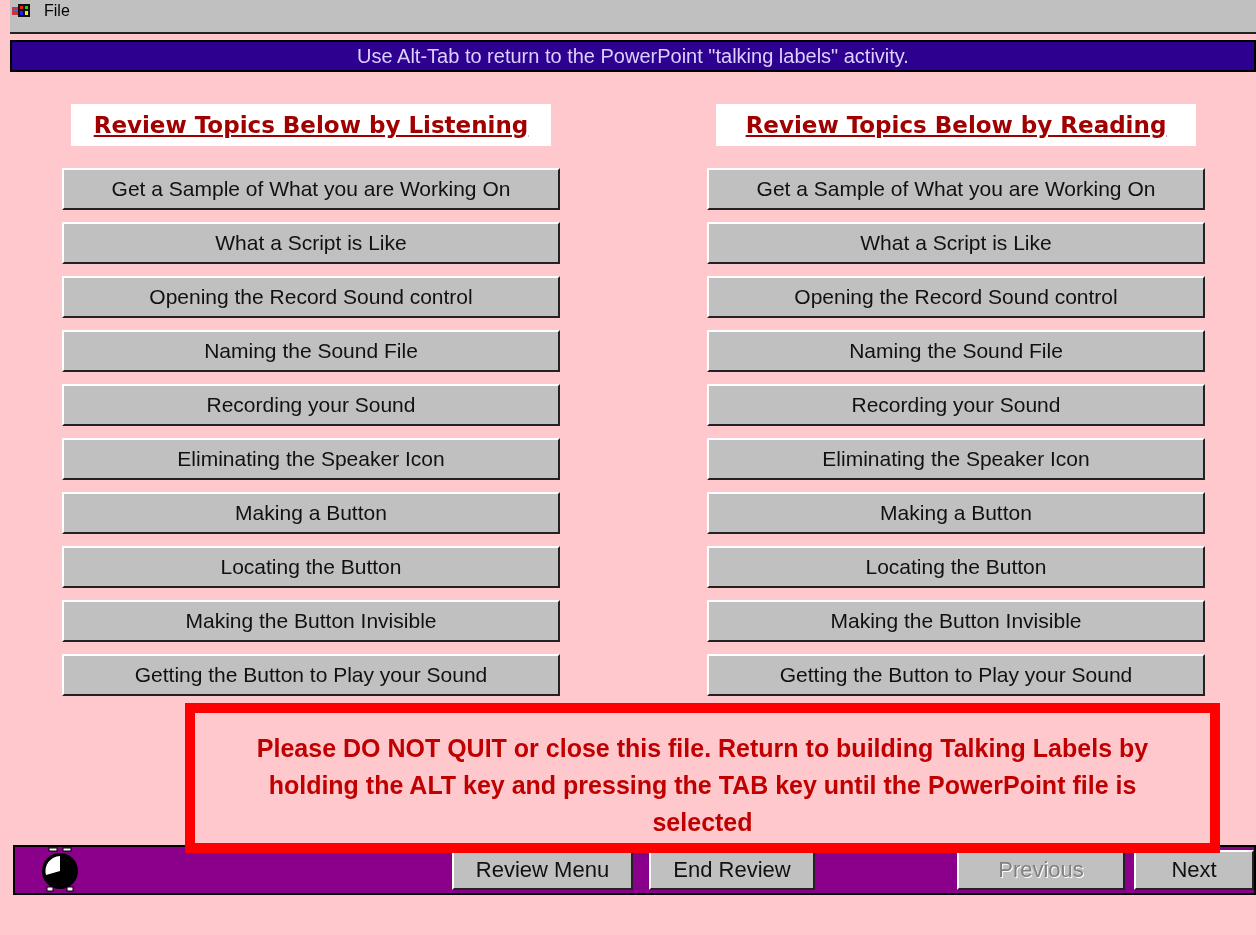 The image size is (1256, 935). What do you see at coordinates (702, 778) in the screenshot?
I see `warning-message: Please DO NOT QUIT or close this file. Return to building Talking Labels by holding the ALT key and pressing the TAB key until the PowerPoint file is selected` at bounding box center [702, 778].